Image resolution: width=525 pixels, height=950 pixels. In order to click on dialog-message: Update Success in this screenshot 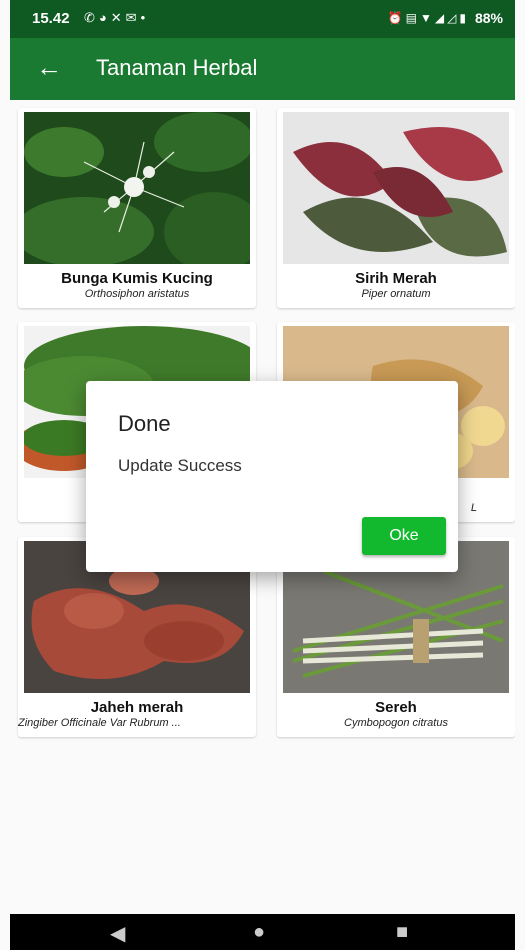, I will do `click(180, 465)`.